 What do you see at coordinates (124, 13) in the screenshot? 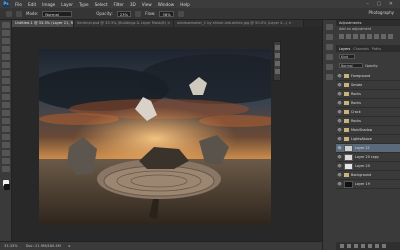
I see `opacity-field: 23%` at bounding box center [124, 13].